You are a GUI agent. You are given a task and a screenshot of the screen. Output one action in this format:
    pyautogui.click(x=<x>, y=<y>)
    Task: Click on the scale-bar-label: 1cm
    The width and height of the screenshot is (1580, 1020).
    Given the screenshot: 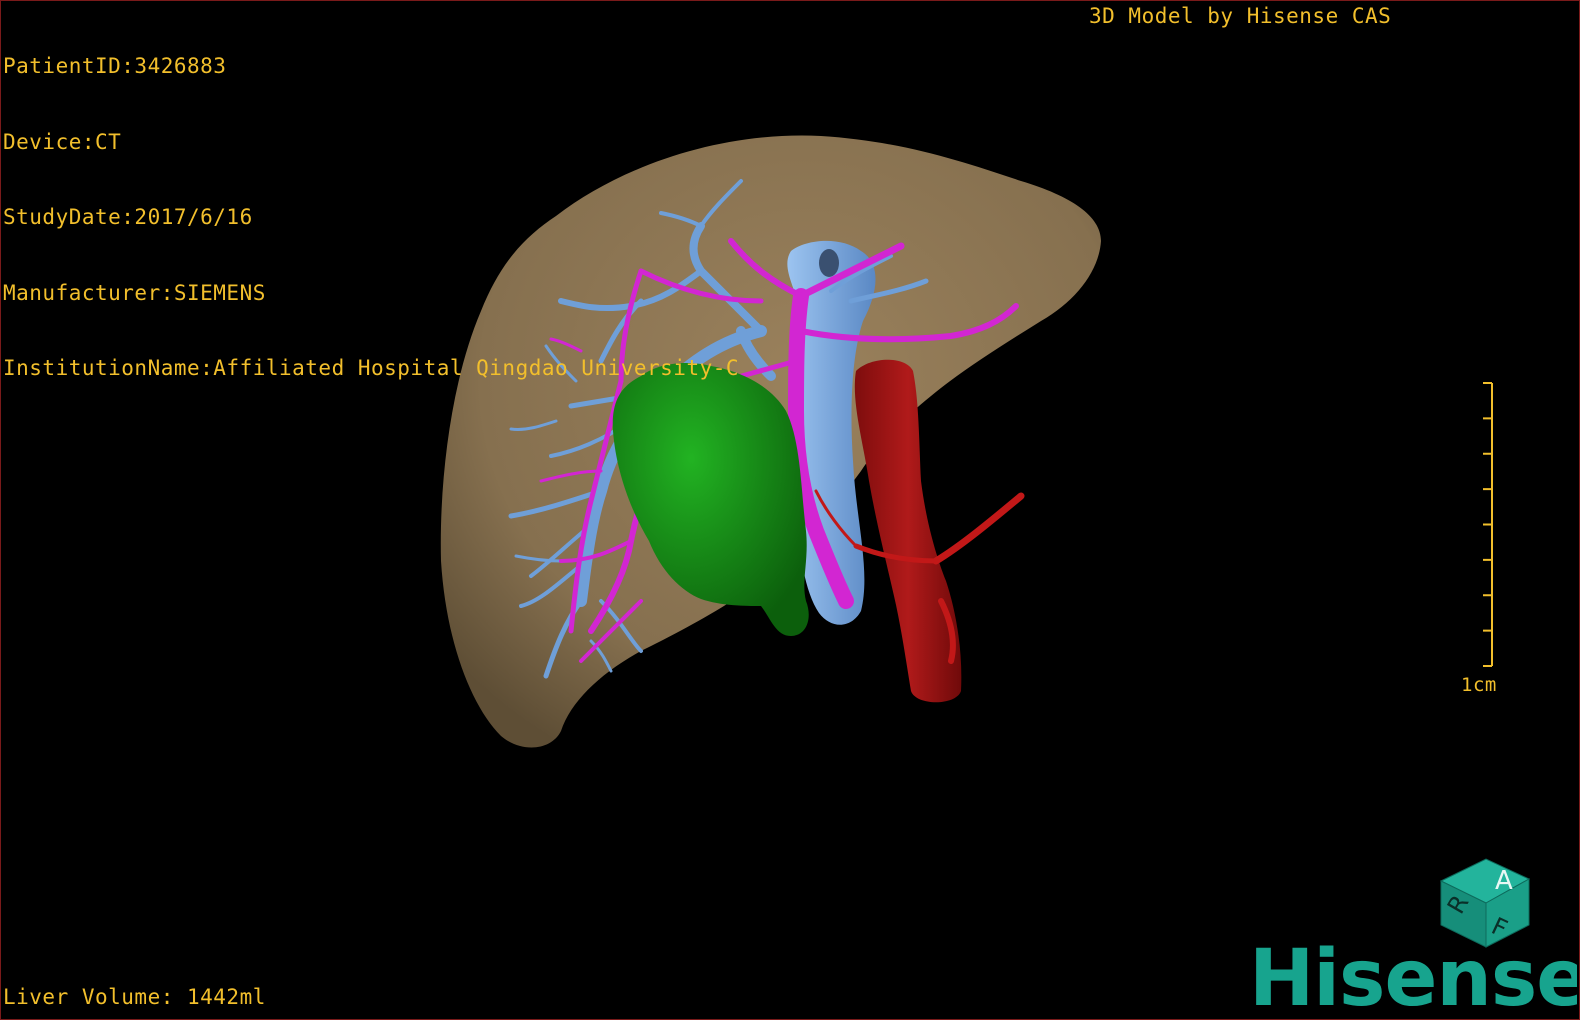 What is the action you would take?
    pyautogui.click(x=1479, y=685)
    